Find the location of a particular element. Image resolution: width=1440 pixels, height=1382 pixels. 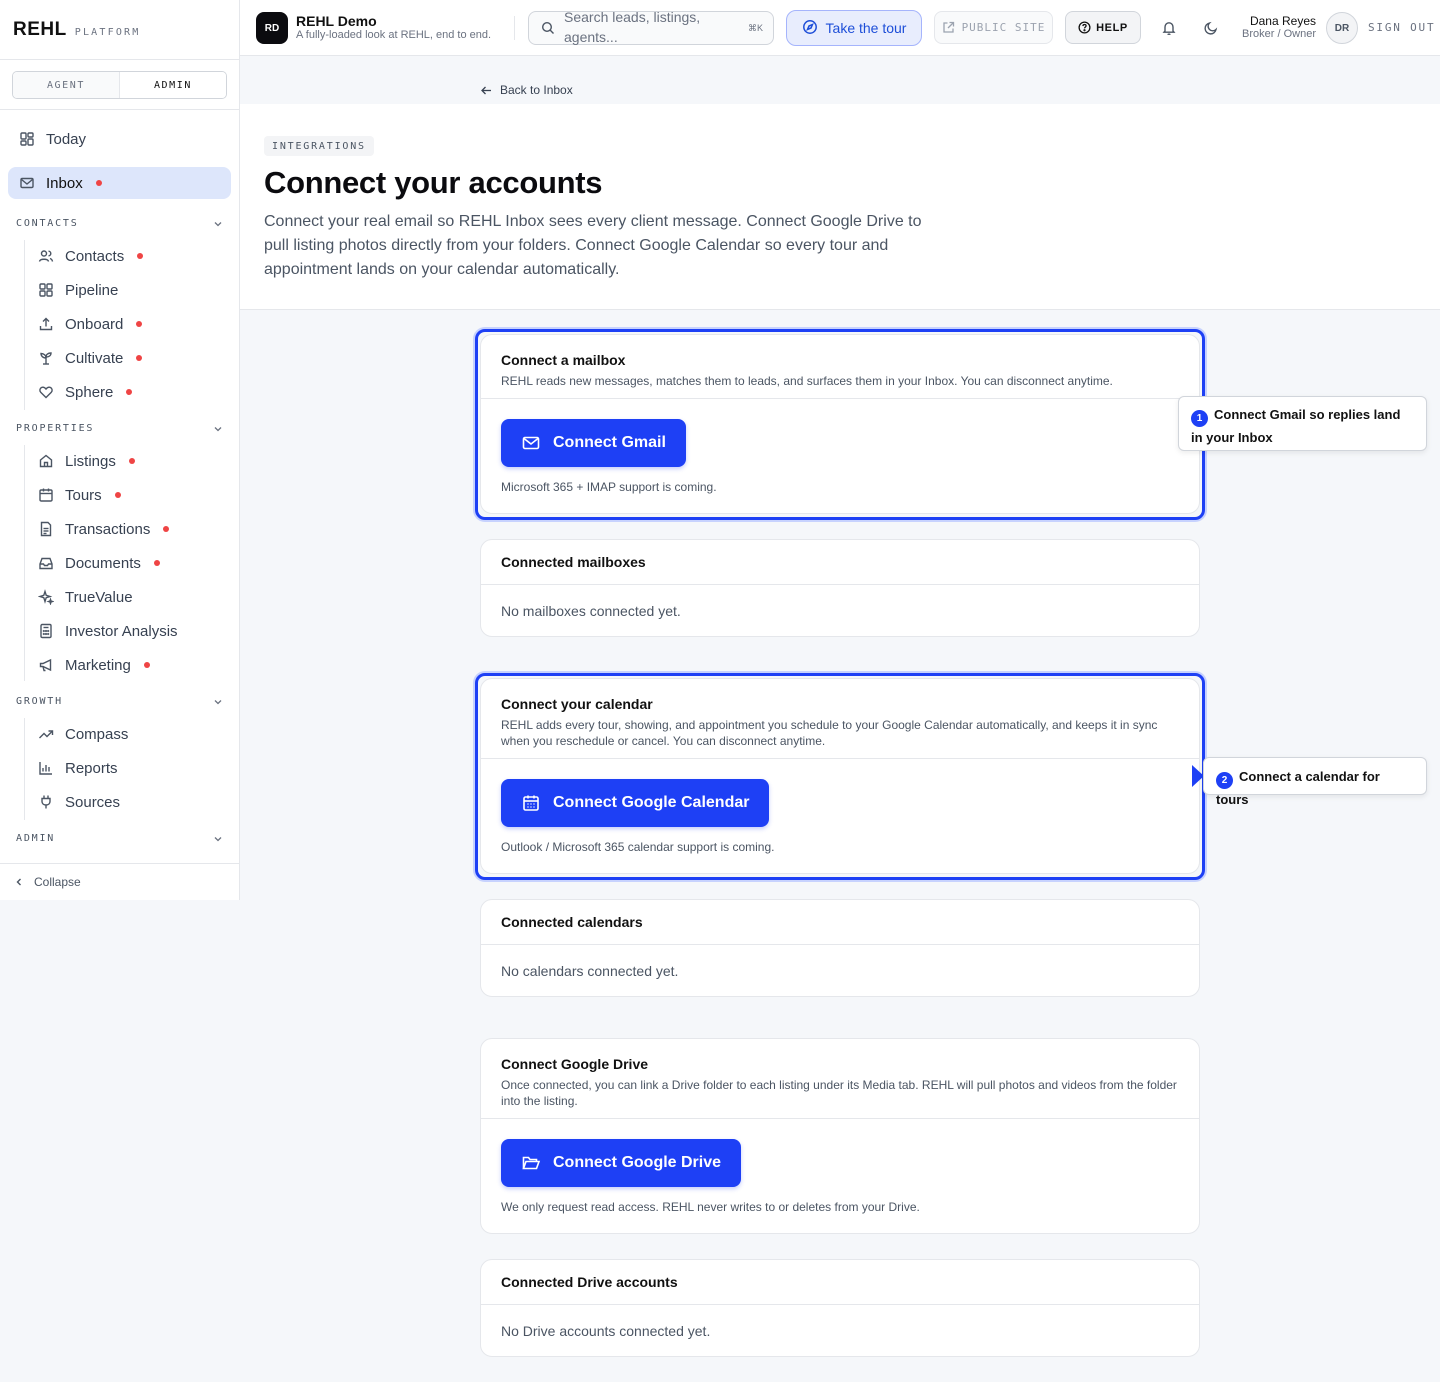

mode-toggle: AGENT ADMIN is located at coordinates (119, 85).